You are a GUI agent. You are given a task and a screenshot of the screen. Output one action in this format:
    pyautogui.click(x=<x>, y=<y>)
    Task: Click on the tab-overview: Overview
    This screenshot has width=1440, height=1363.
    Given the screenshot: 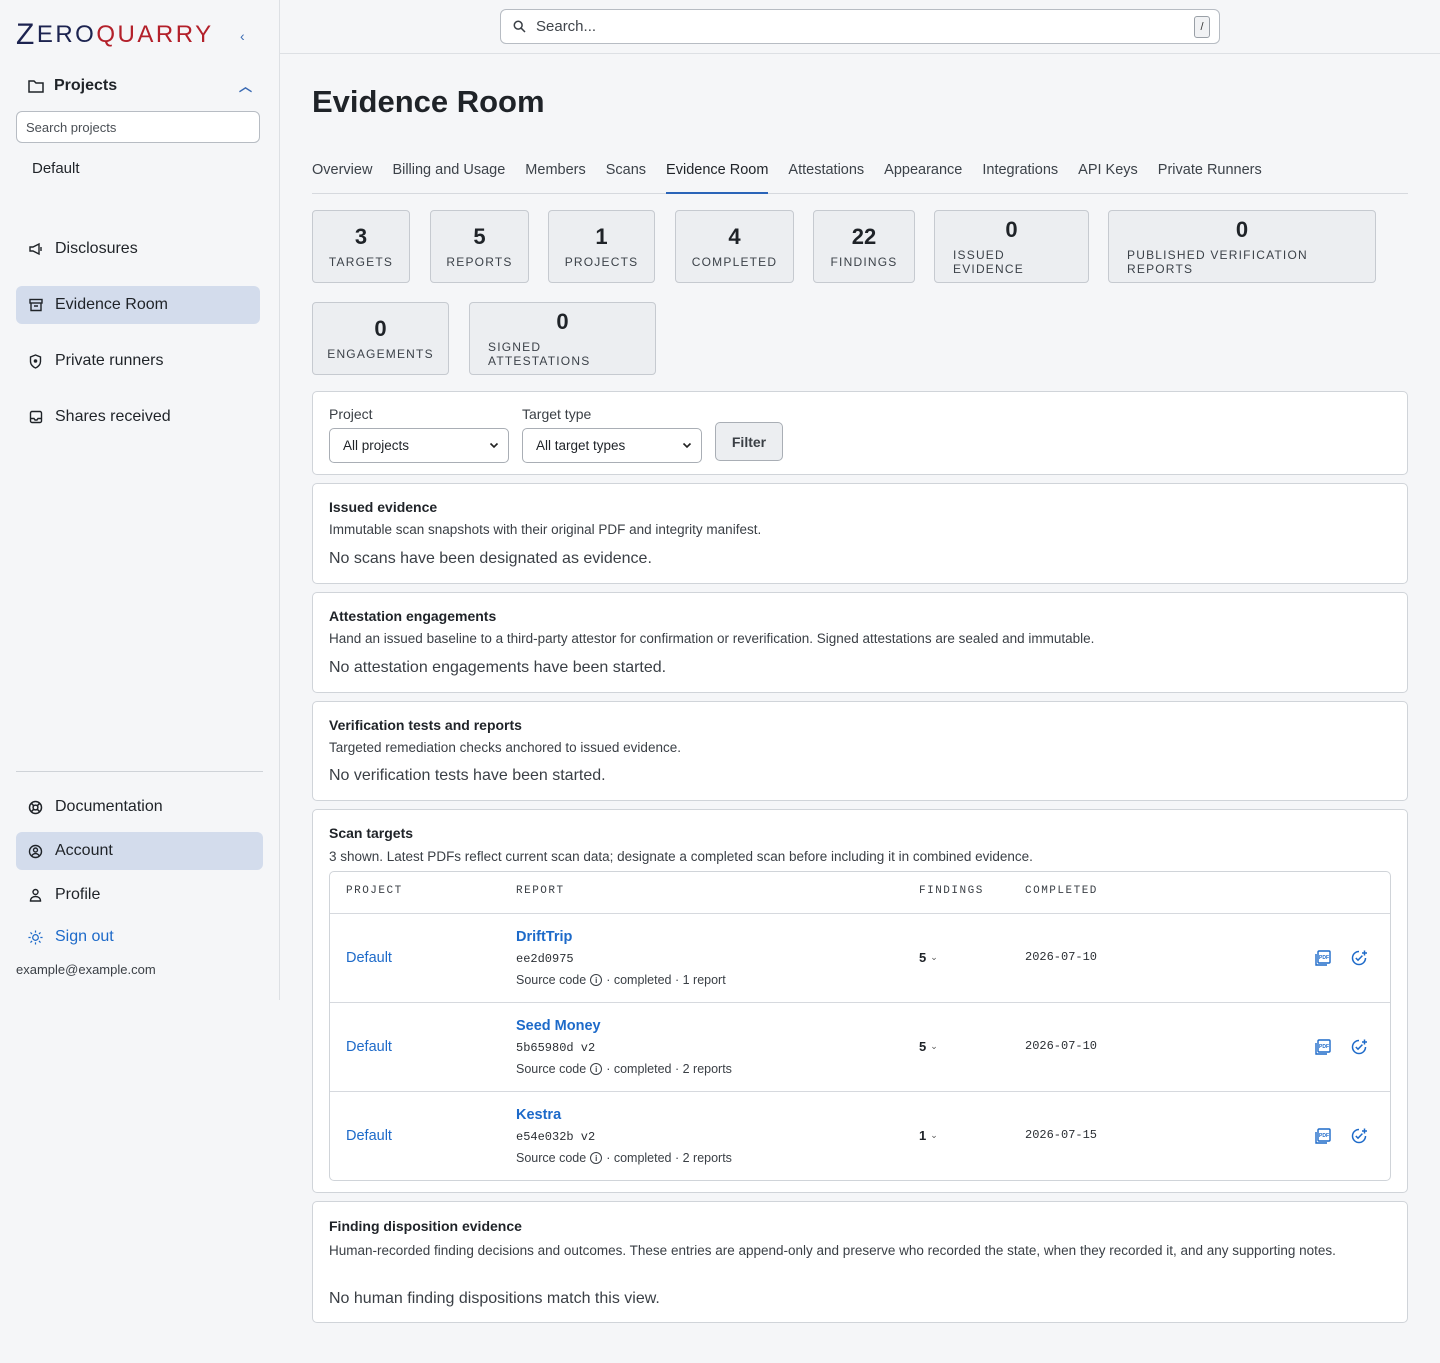 What is the action you would take?
    pyautogui.click(x=342, y=173)
    